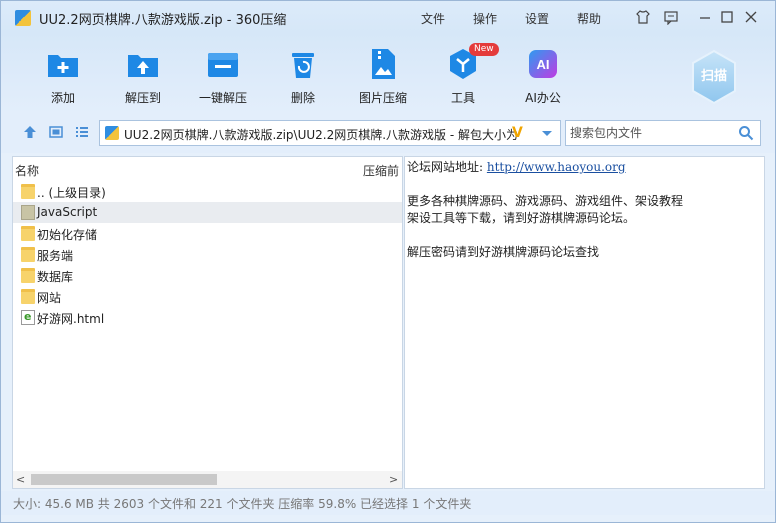  I want to click on tools-label: 工具, so click(462, 98).